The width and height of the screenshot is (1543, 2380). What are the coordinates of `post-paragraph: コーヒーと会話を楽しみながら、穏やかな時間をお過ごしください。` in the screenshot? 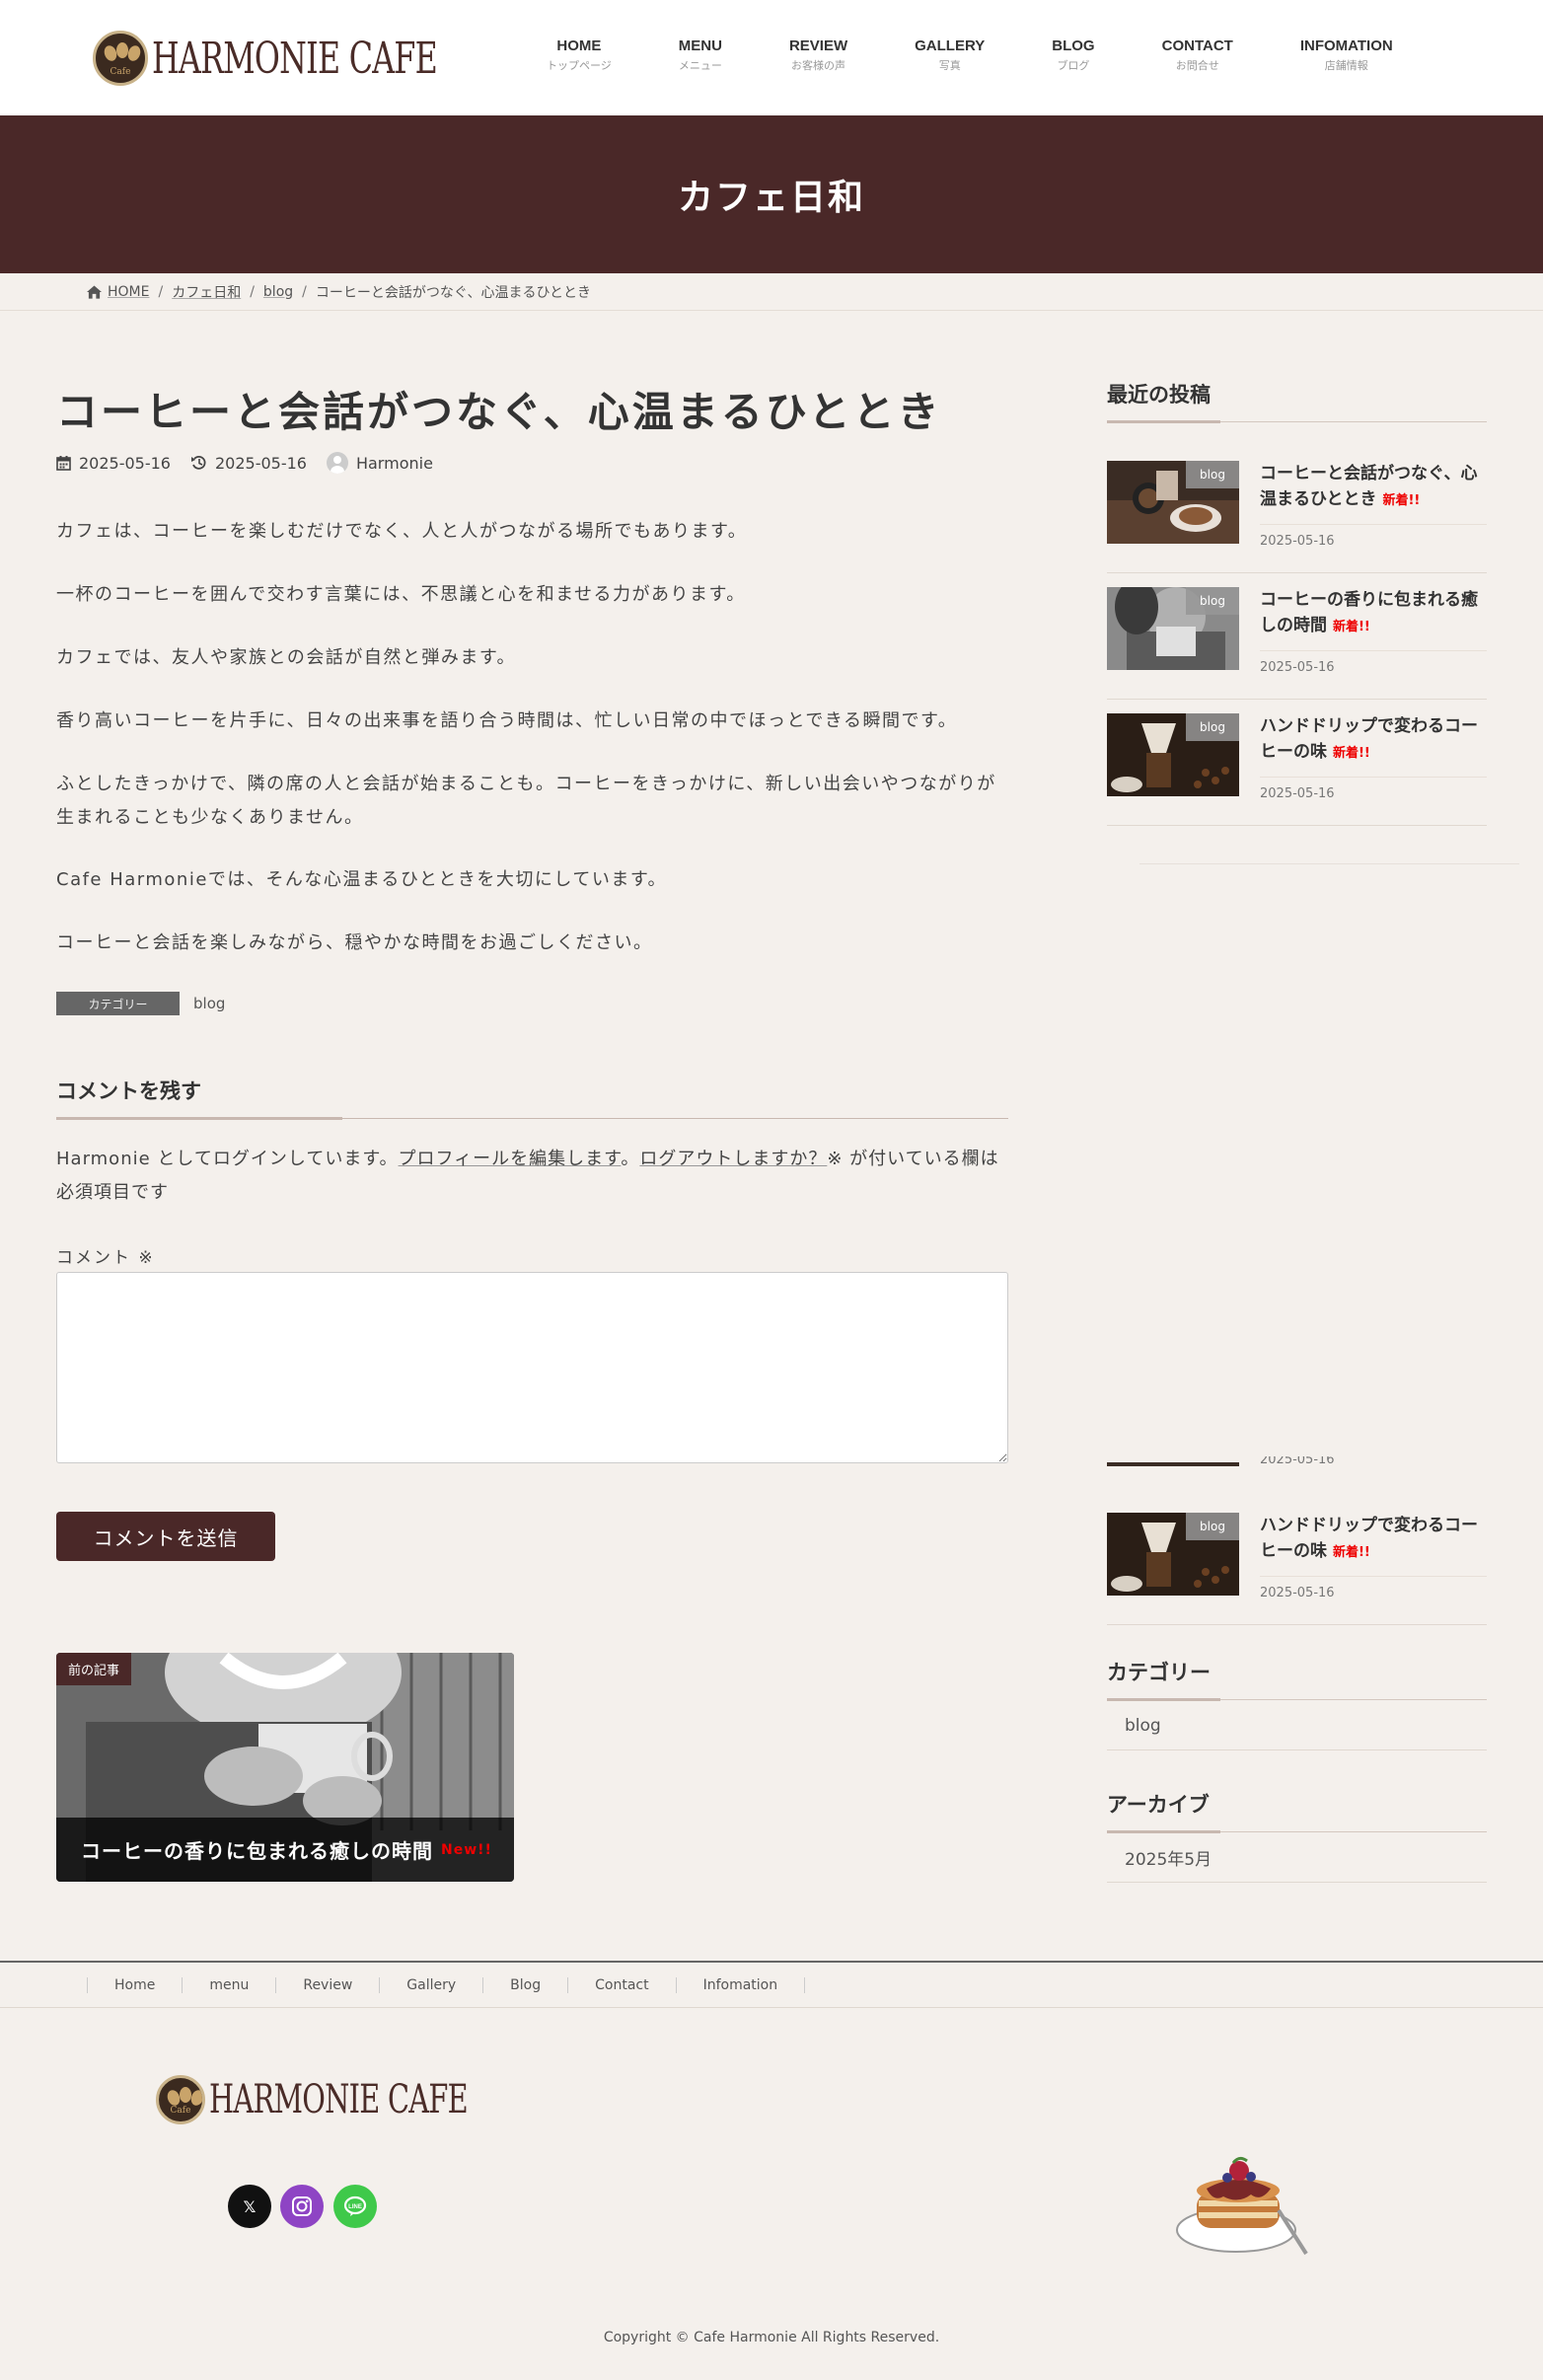 It's located at (354, 942).